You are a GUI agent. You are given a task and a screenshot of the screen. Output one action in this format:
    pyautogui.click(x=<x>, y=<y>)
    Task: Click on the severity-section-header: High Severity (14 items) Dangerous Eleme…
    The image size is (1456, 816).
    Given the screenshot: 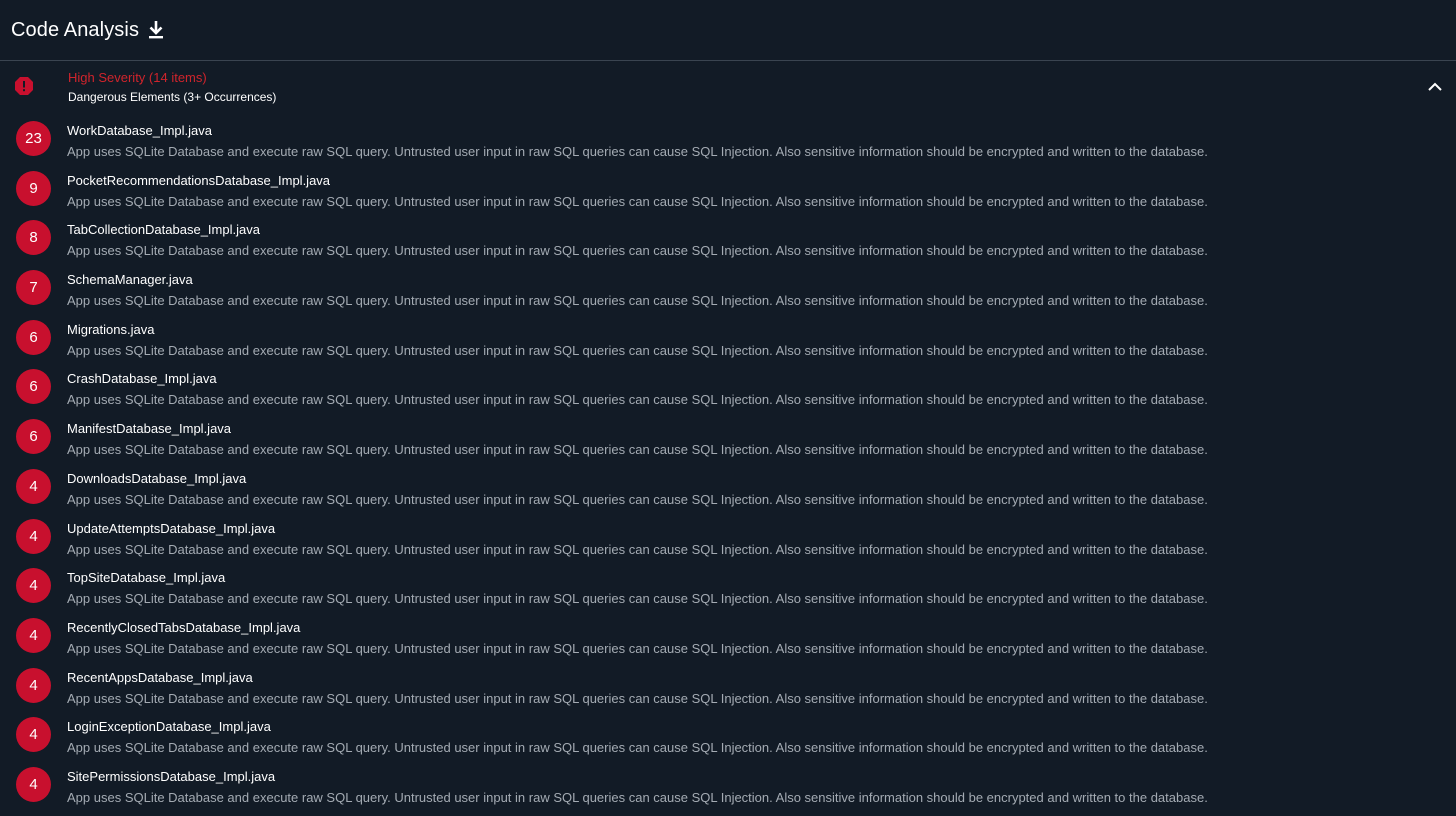 What is the action you would take?
    pyautogui.click(x=728, y=89)
    